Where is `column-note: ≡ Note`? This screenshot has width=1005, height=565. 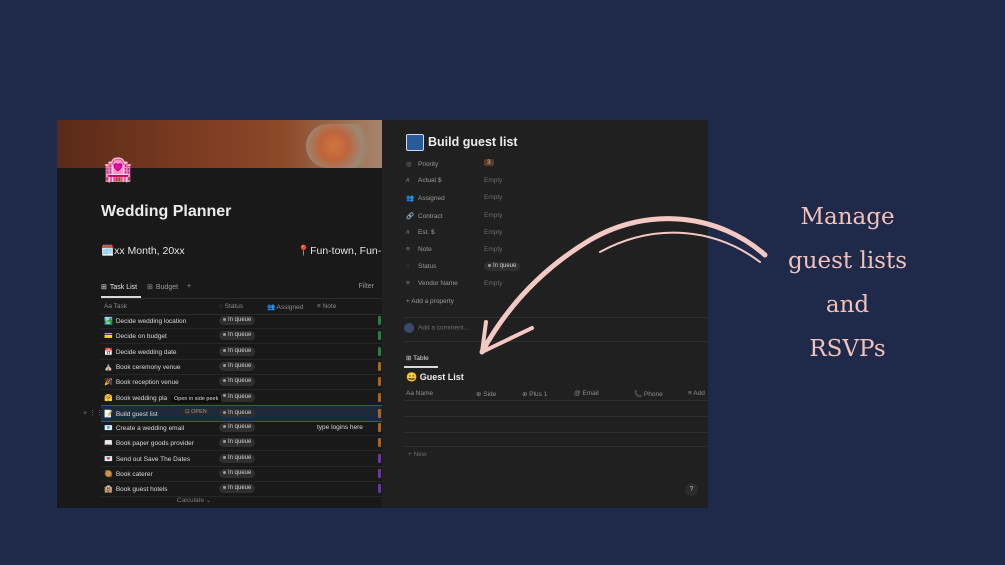 column-note: ≡ Note is located at coordinates (326, 306).